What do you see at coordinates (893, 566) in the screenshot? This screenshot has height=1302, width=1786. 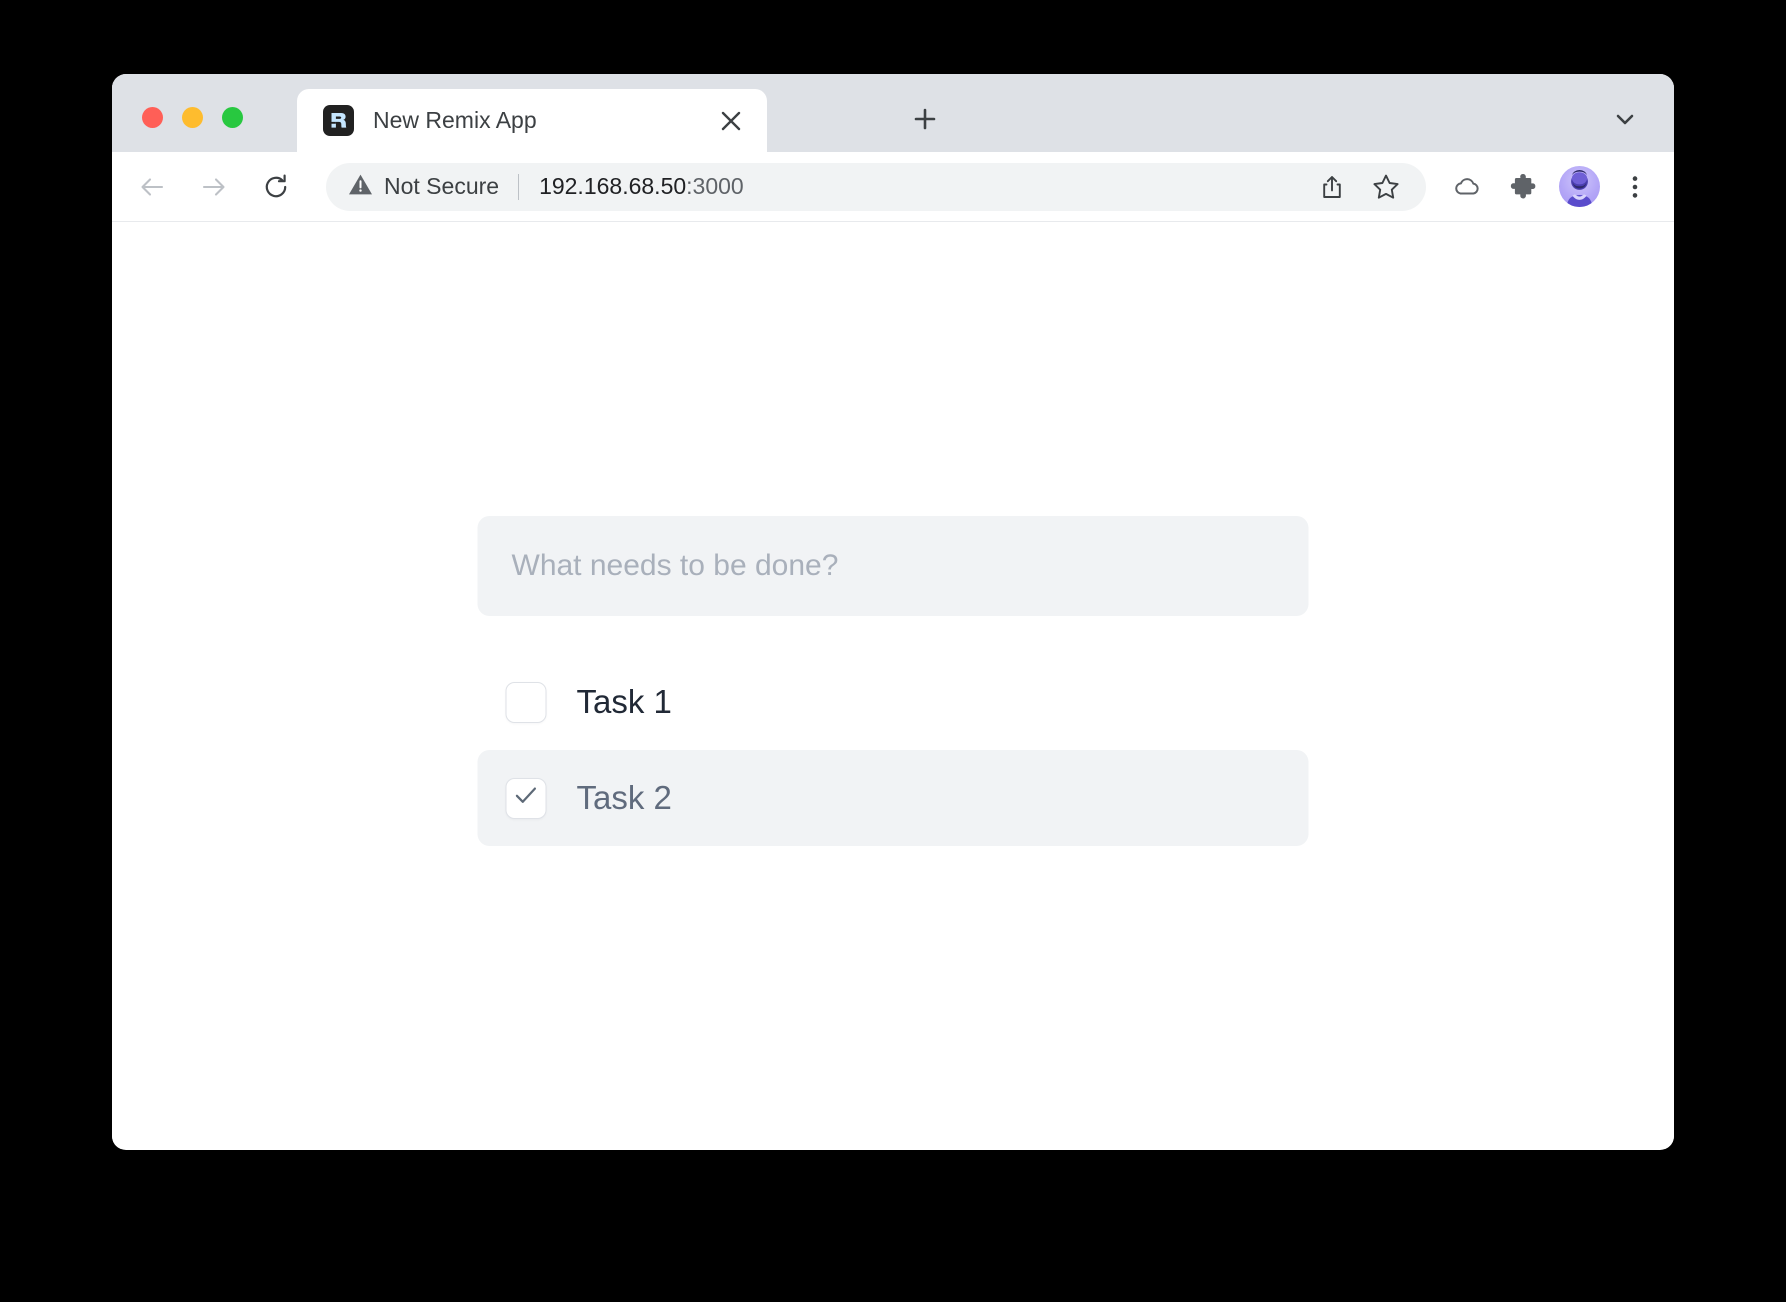 I see `new-todo-input` at bounding box center [893, 566].